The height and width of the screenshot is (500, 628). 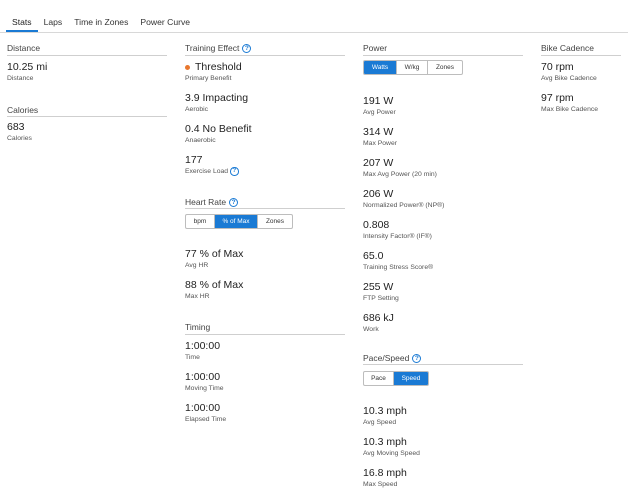 What do you see at coordinates (197, 296) in the screenshot?
I see `max-hr-label: Max HR` at bounding box center [197, 296].